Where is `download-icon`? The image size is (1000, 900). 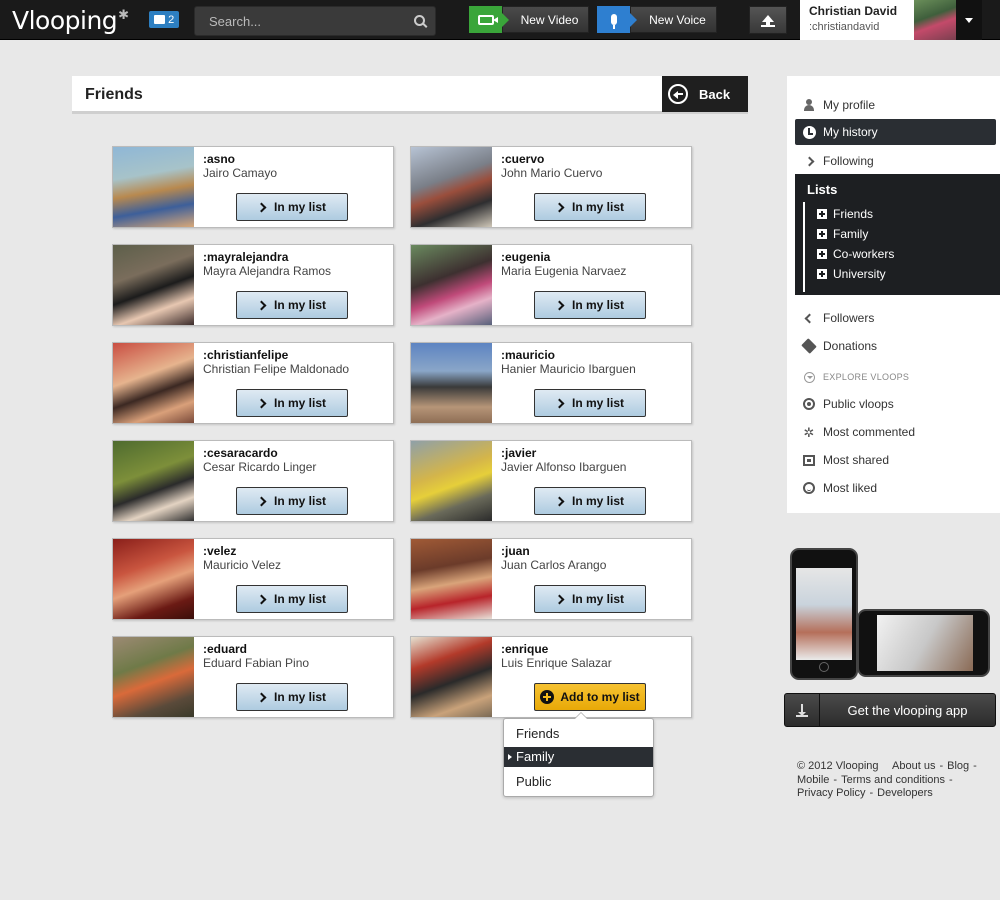
download-icon is located at coordinates (802, 710).